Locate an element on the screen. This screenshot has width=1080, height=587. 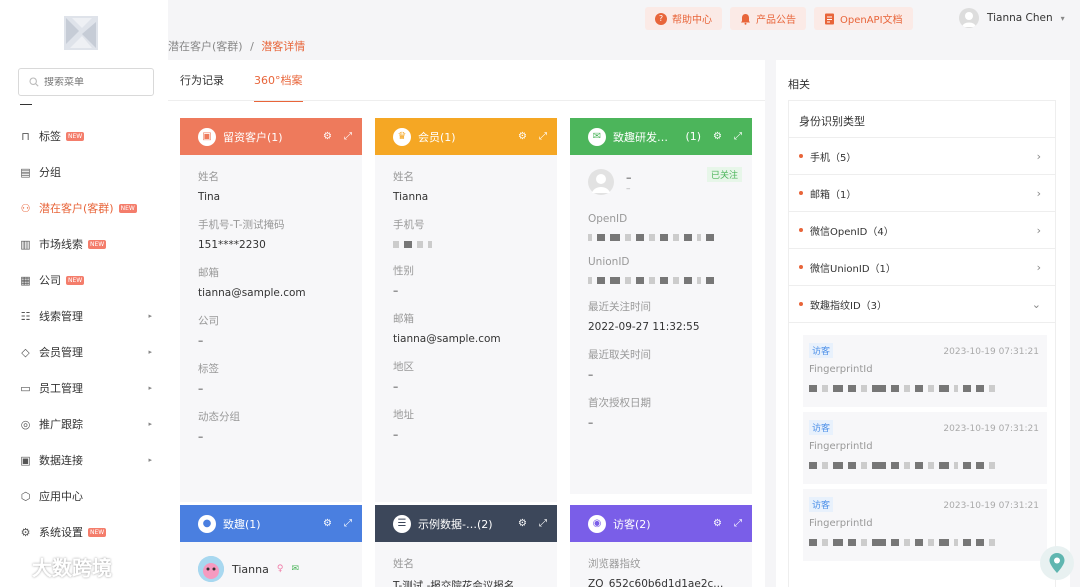
leads-card-header: ▣ 留资客户(1) ⚙ ⤢ is located at coordinates (271, 136).